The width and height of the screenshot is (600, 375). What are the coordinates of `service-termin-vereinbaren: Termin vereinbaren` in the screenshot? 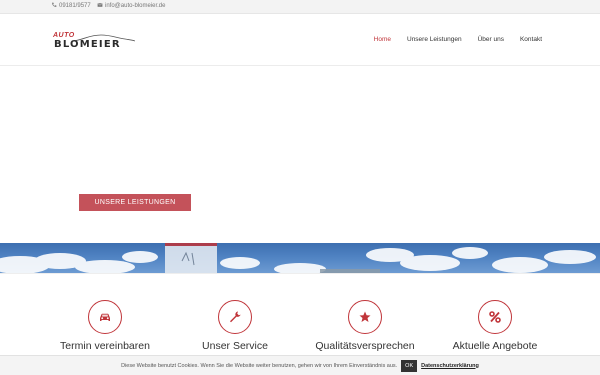 It's located at (105, 326).